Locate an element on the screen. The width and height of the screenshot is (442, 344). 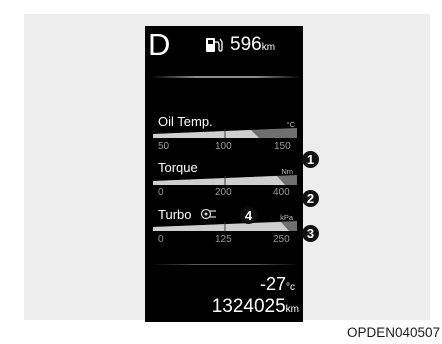
turbo-gauge-bar is located at coordinates (225, 226).